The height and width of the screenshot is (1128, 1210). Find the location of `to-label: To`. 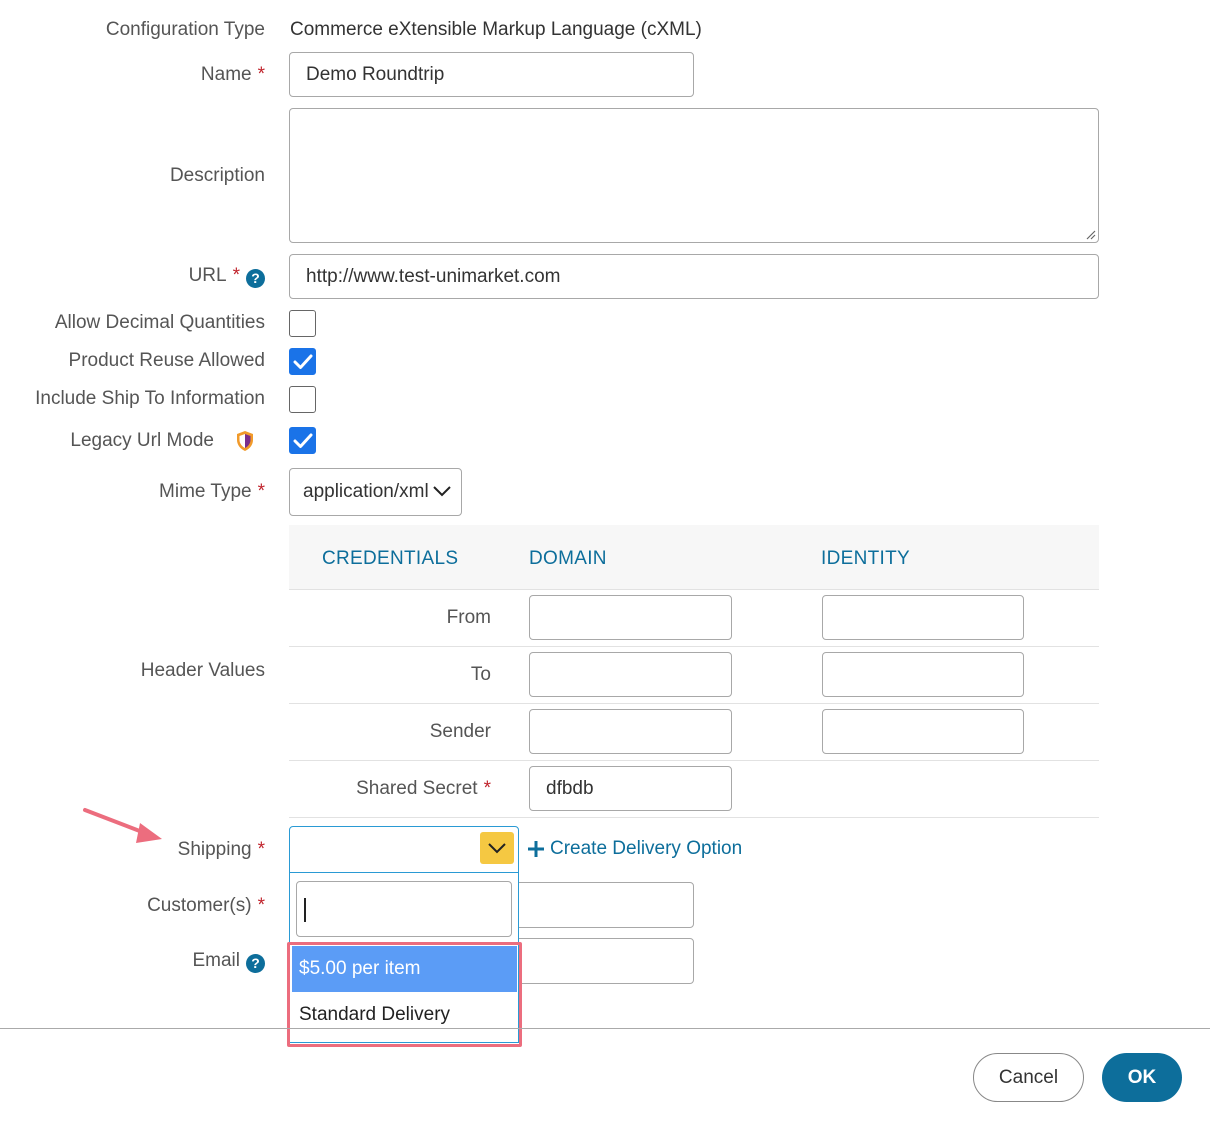

to-label: To is located at coordinates (480, 674).